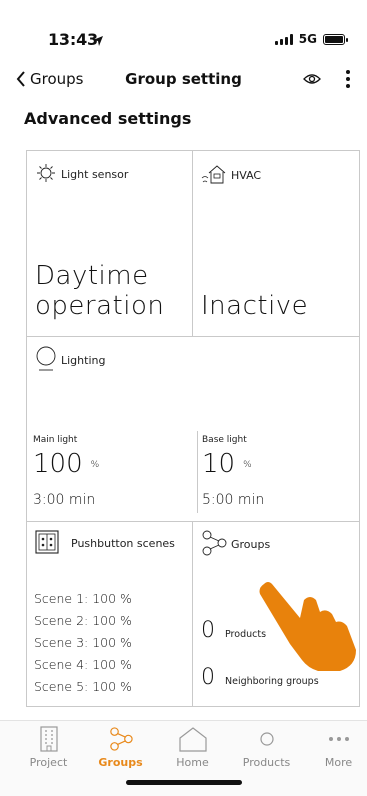  Describe the element at coordinates (219, 464) in the screenshot. I see `base-light-number: 10` at that location.